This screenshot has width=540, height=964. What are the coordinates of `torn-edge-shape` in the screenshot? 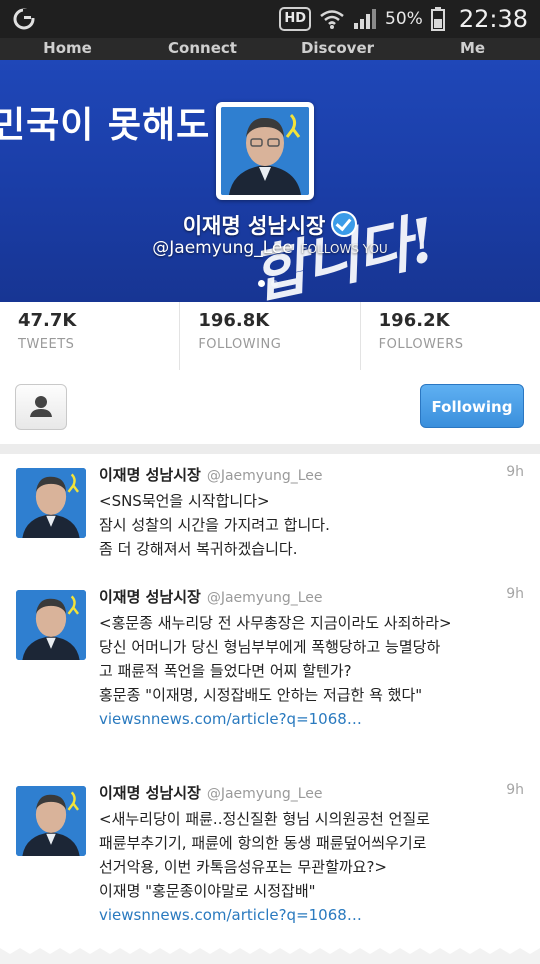 It's located at (270, 948).